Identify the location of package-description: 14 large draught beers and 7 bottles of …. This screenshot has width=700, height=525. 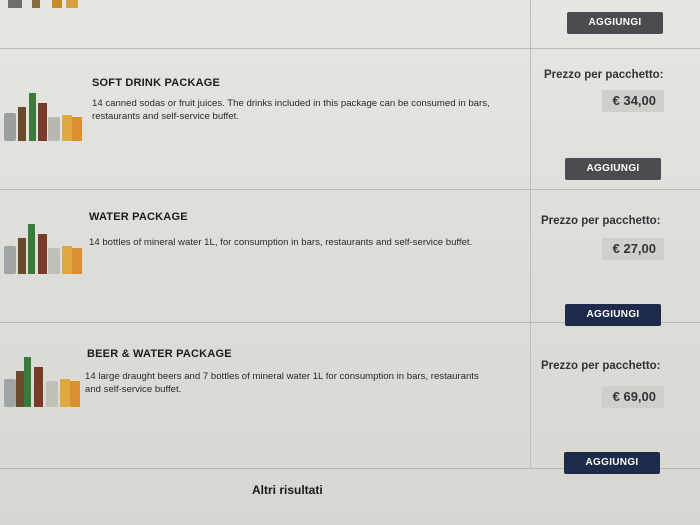
(282, 383).